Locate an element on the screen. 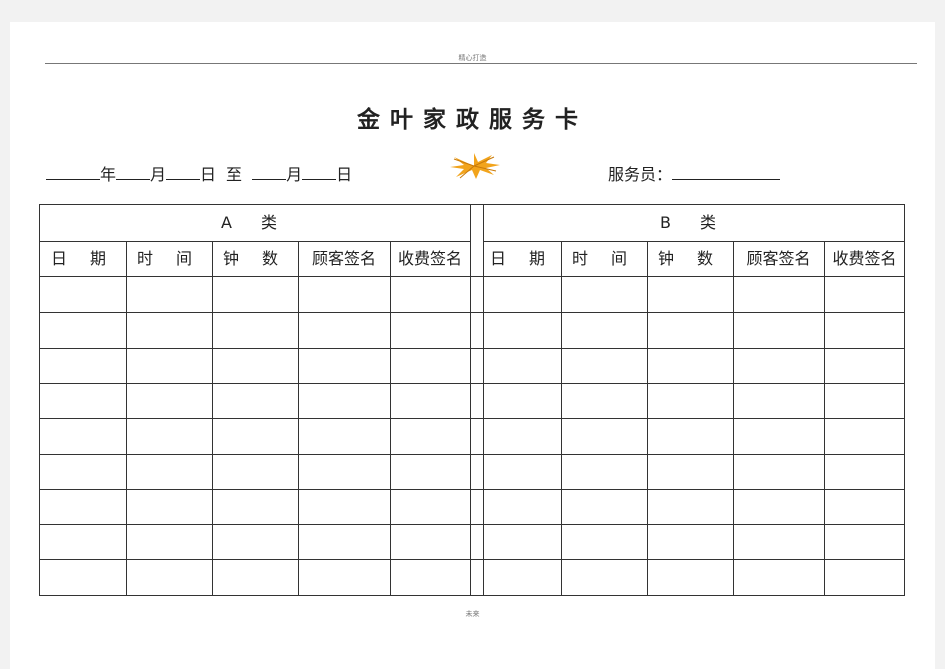 The image size is (945, 669). section-b-header: B 类 is located at coordinates (694, 222).